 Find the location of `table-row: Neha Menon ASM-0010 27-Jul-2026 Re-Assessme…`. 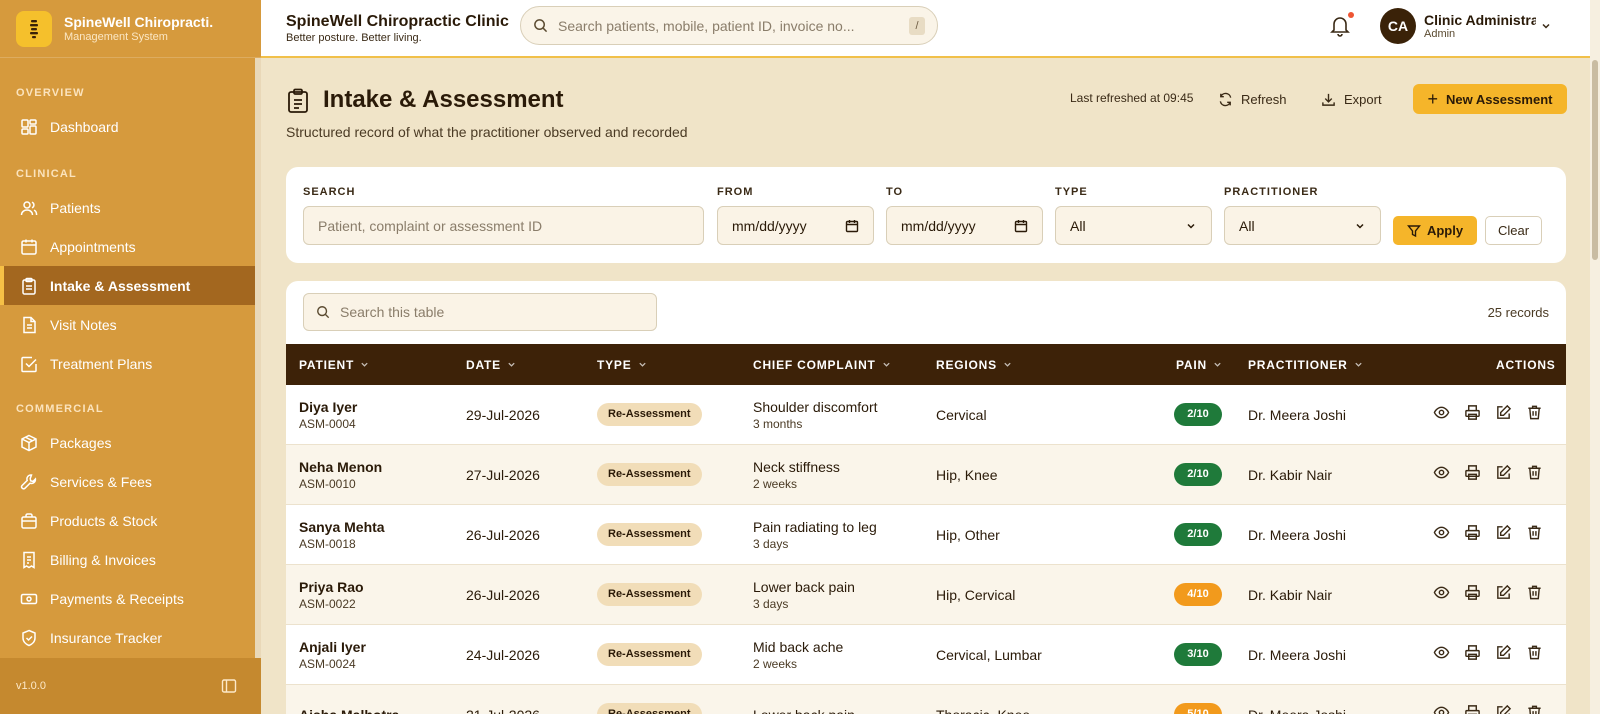

table-row: Neha Menon ASM-0010 27-Jul-2026 Re-Assessme… is located at coordinates (926, 475).